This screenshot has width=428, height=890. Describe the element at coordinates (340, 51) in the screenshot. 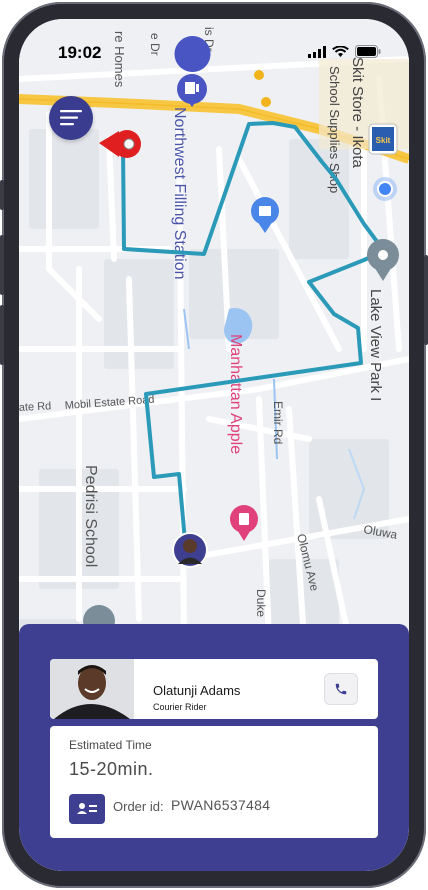

I see `wifi-icon` at that location.